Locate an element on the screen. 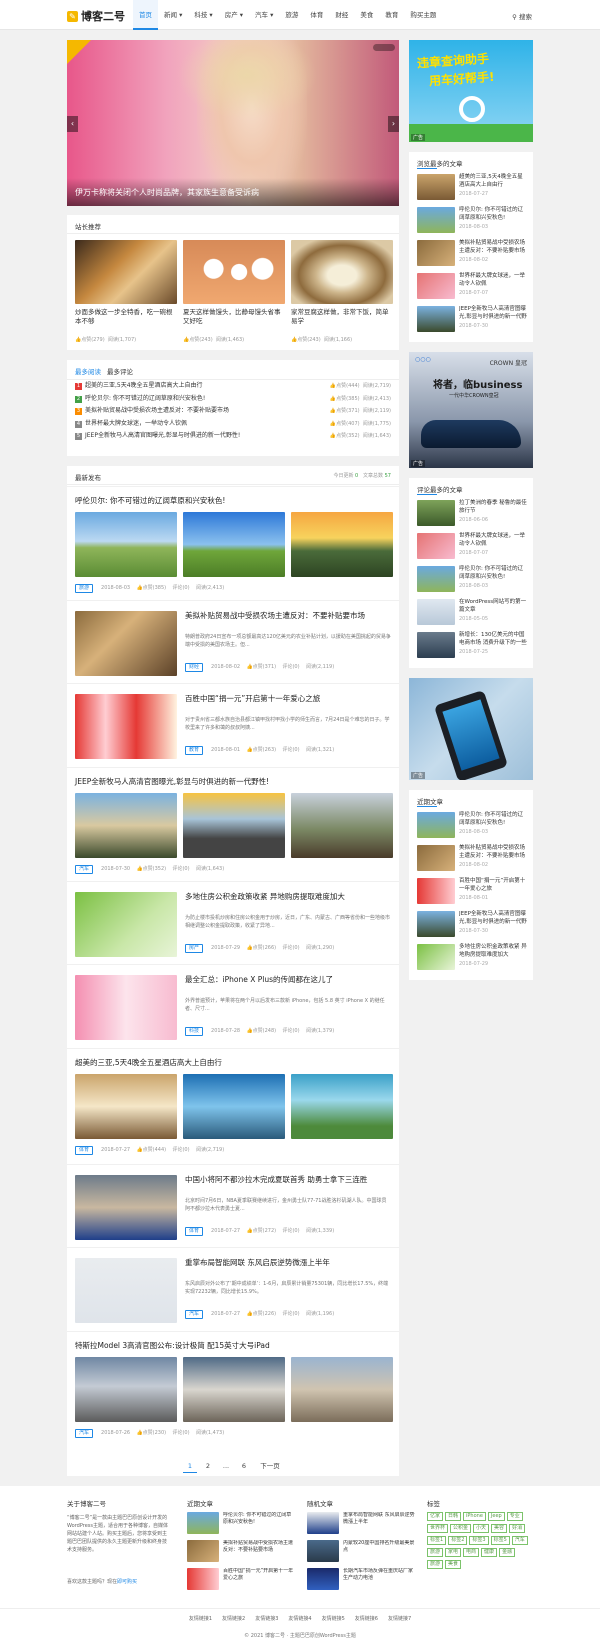 The height and width of the screenshot is (1652, 600). footer-random-item: 重掌布局智能网联 东风启辰逆势微漲上半年 is located at coordinates (362, 1525).